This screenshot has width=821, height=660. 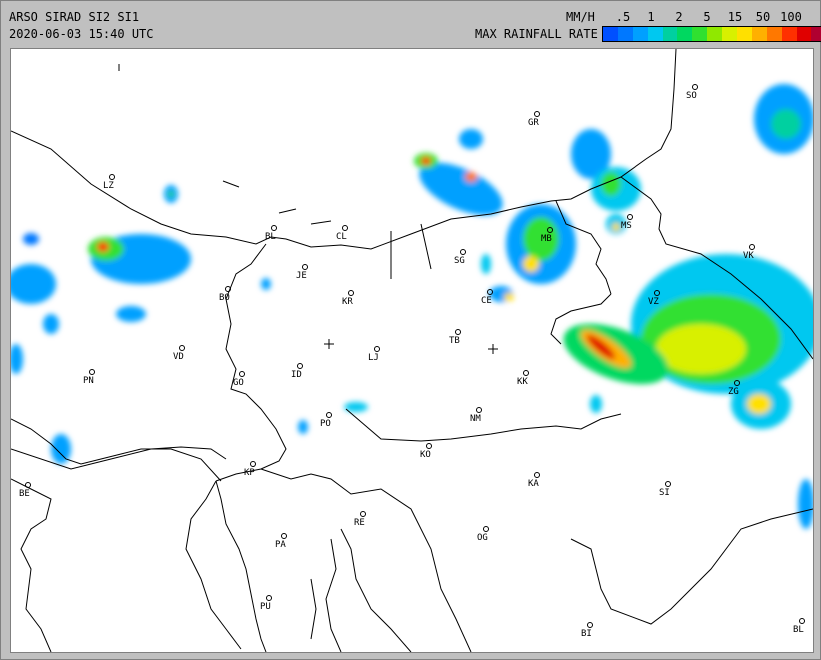 I want to click on city-label: BE, so click(x=24, y=494).